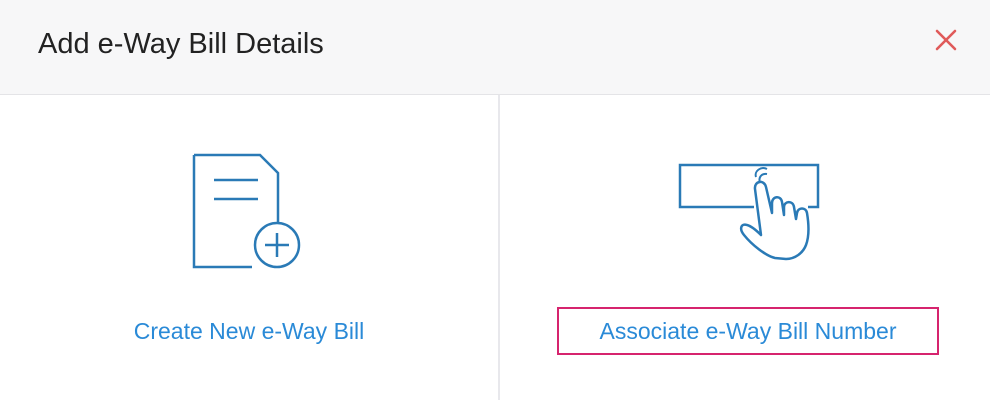 The height and width of the screenshot is (400, 990). I want to click on close-icon, so click(946, 40).